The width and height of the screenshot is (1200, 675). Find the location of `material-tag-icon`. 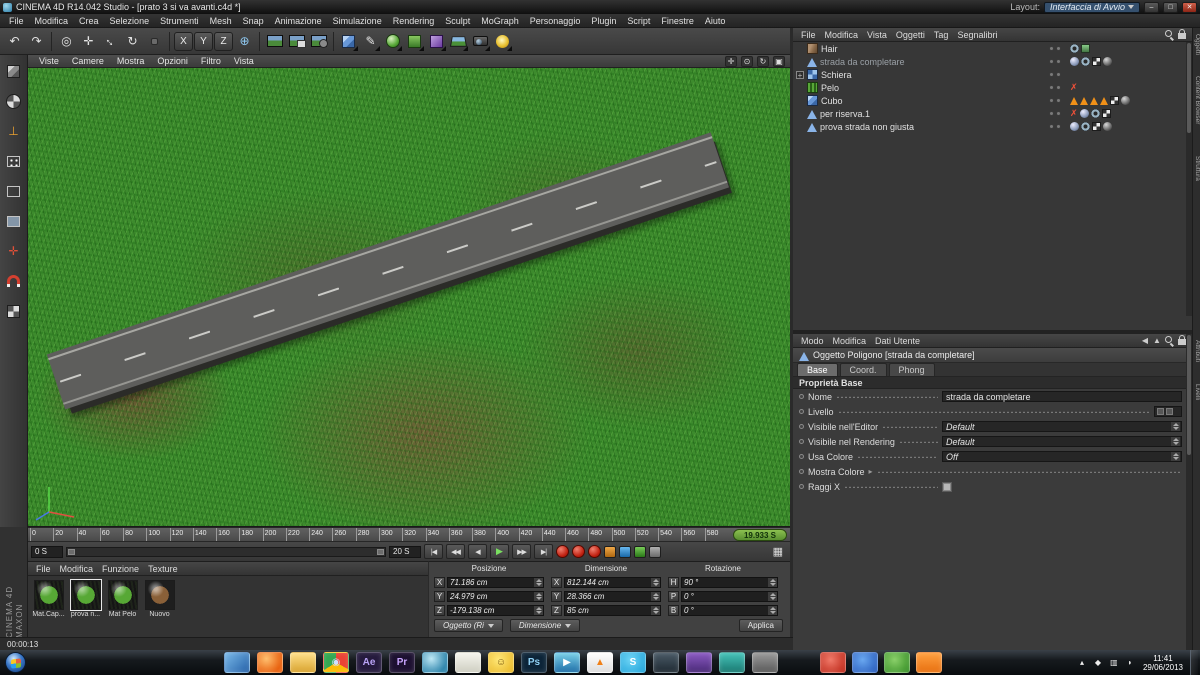

material-tag-icon is located at coordinates (1107, 61).